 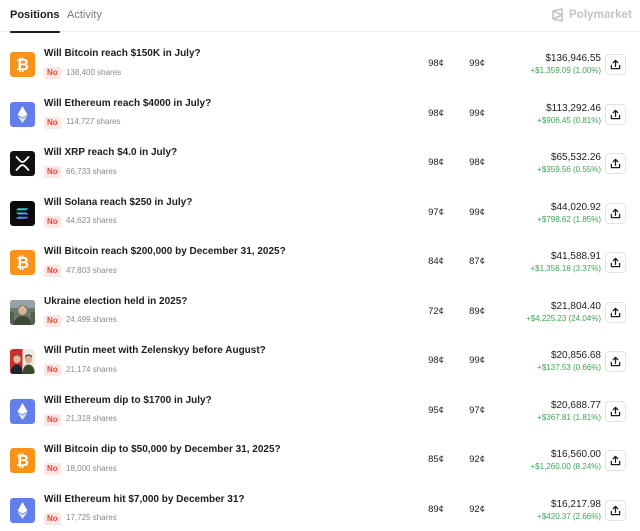 I want to click on market-title: Will Solana reach $250 in July?, so click(x=118, y=202).